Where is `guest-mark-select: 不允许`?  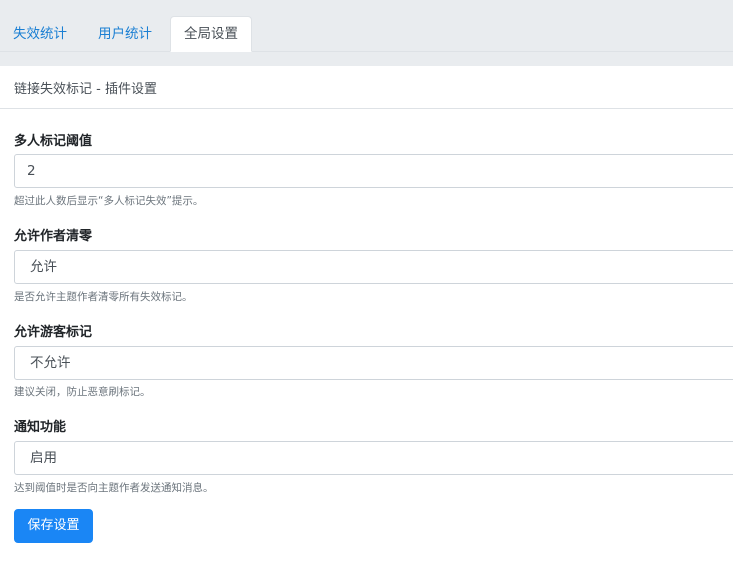
guest-mark-select: 不允许 is located at coordinates (373, 363).